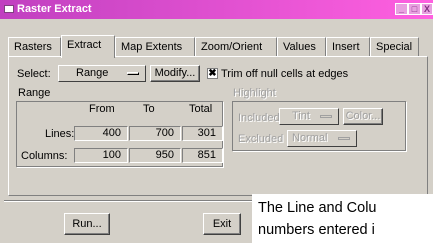 The image size is (433, 243). Describe the element at coordinates (317, 208) in the screenshot. I see `caption-line-1: The Line and Colu` at that location.